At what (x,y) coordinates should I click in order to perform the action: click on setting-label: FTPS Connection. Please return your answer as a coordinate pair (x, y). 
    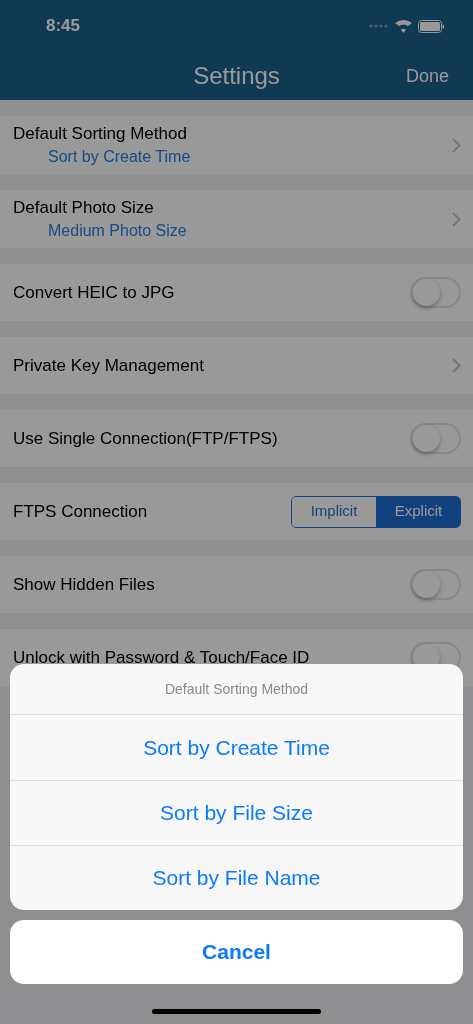
    Looking at the image, I should click on (80, 511).